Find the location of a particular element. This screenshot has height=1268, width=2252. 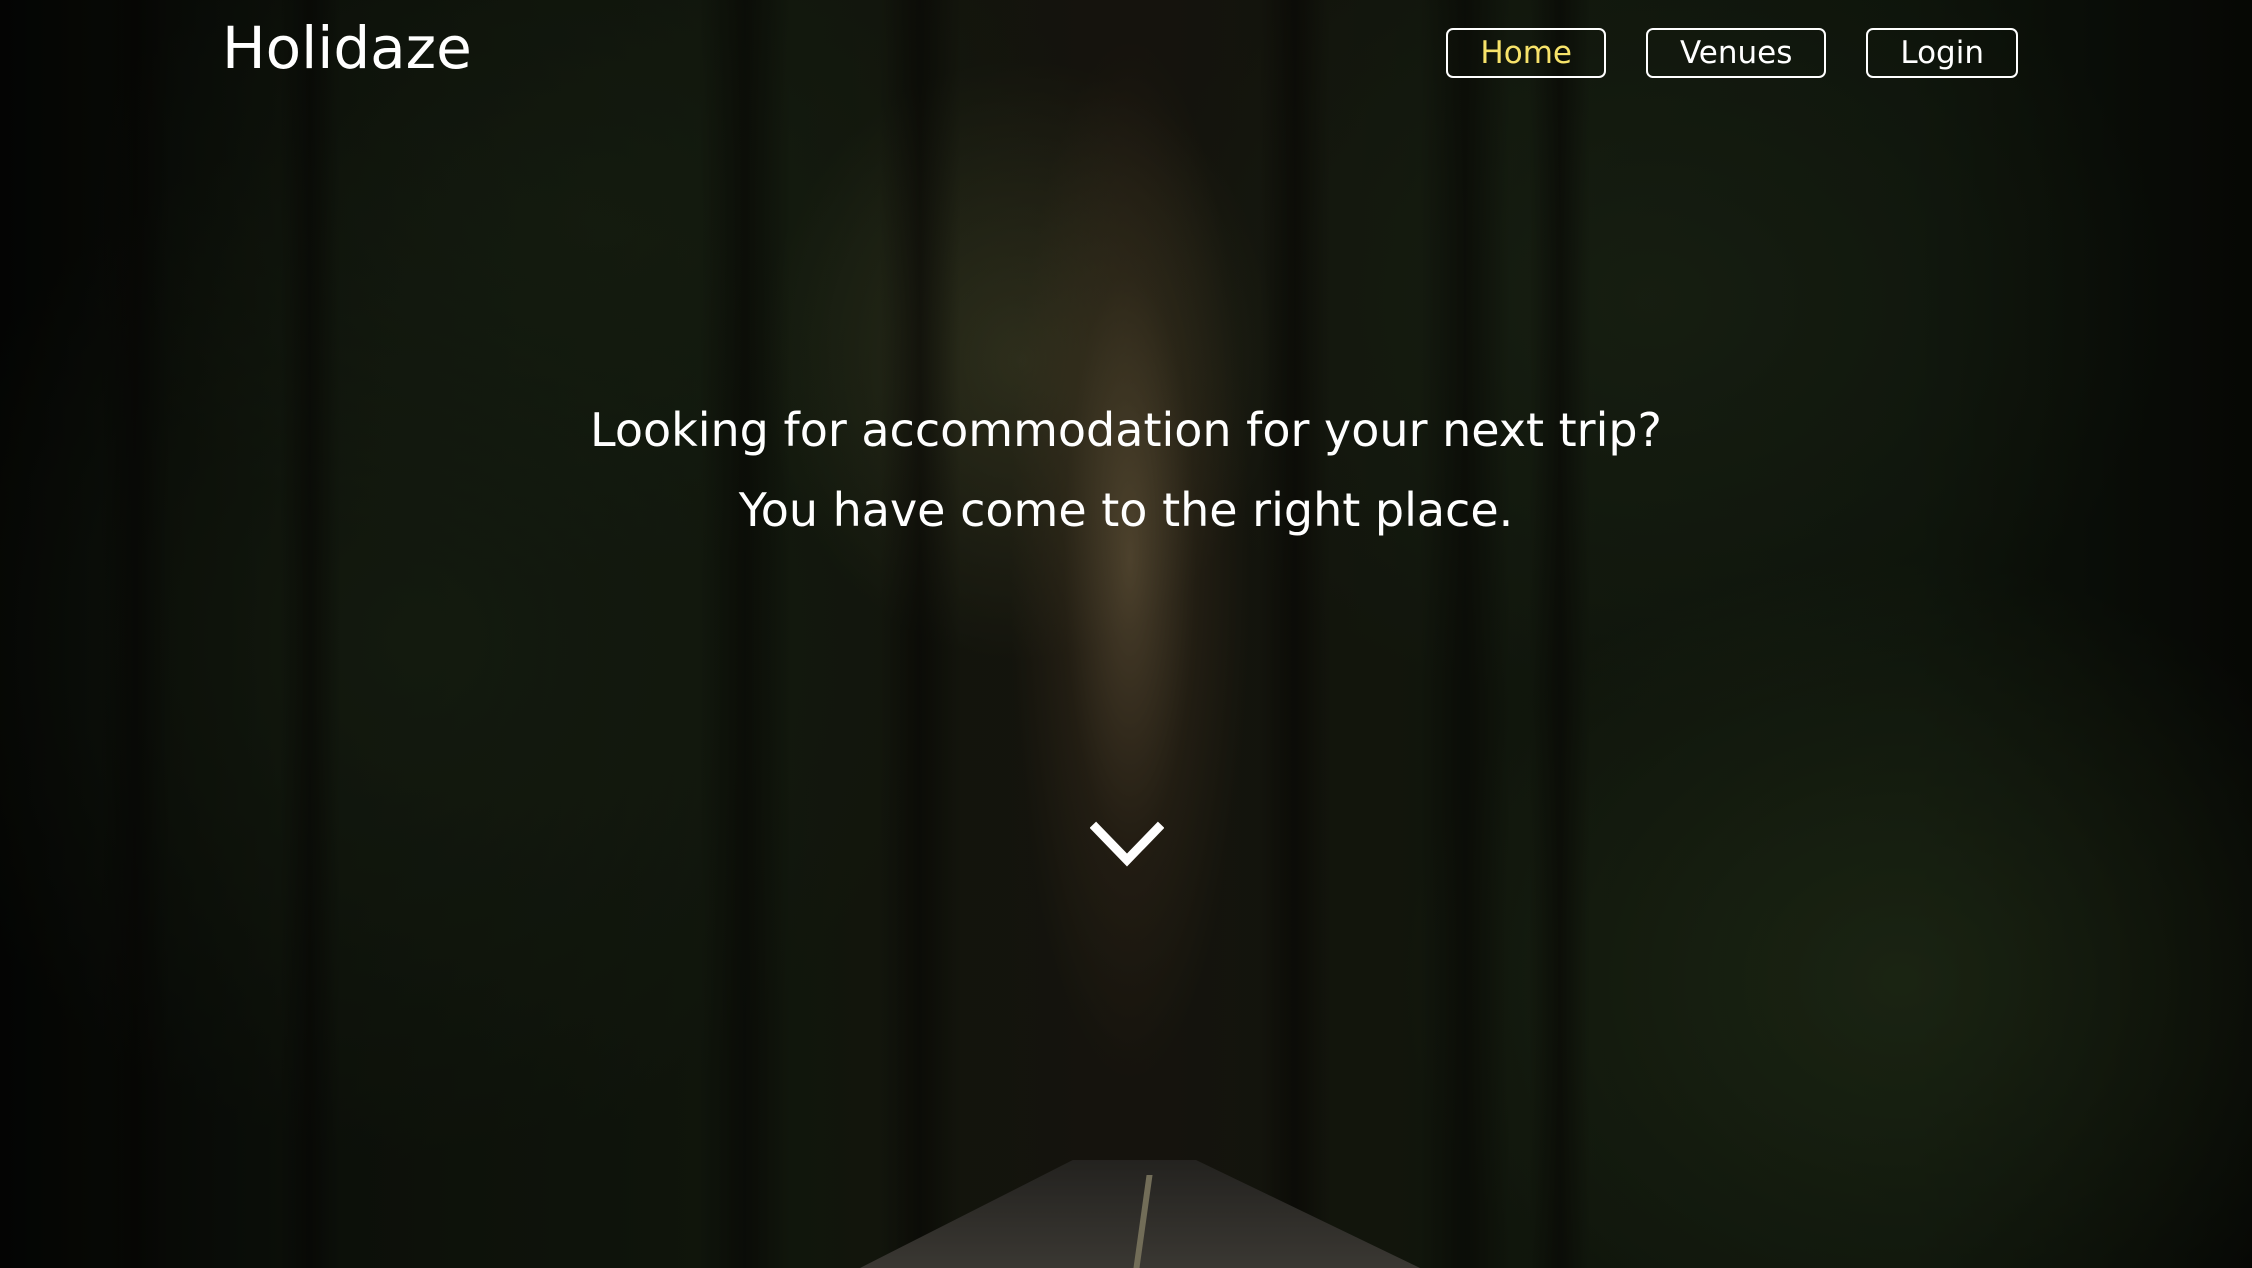

top-navigation-bar: Holidaze Home Venues Login is located at coordinates (1126, 55).